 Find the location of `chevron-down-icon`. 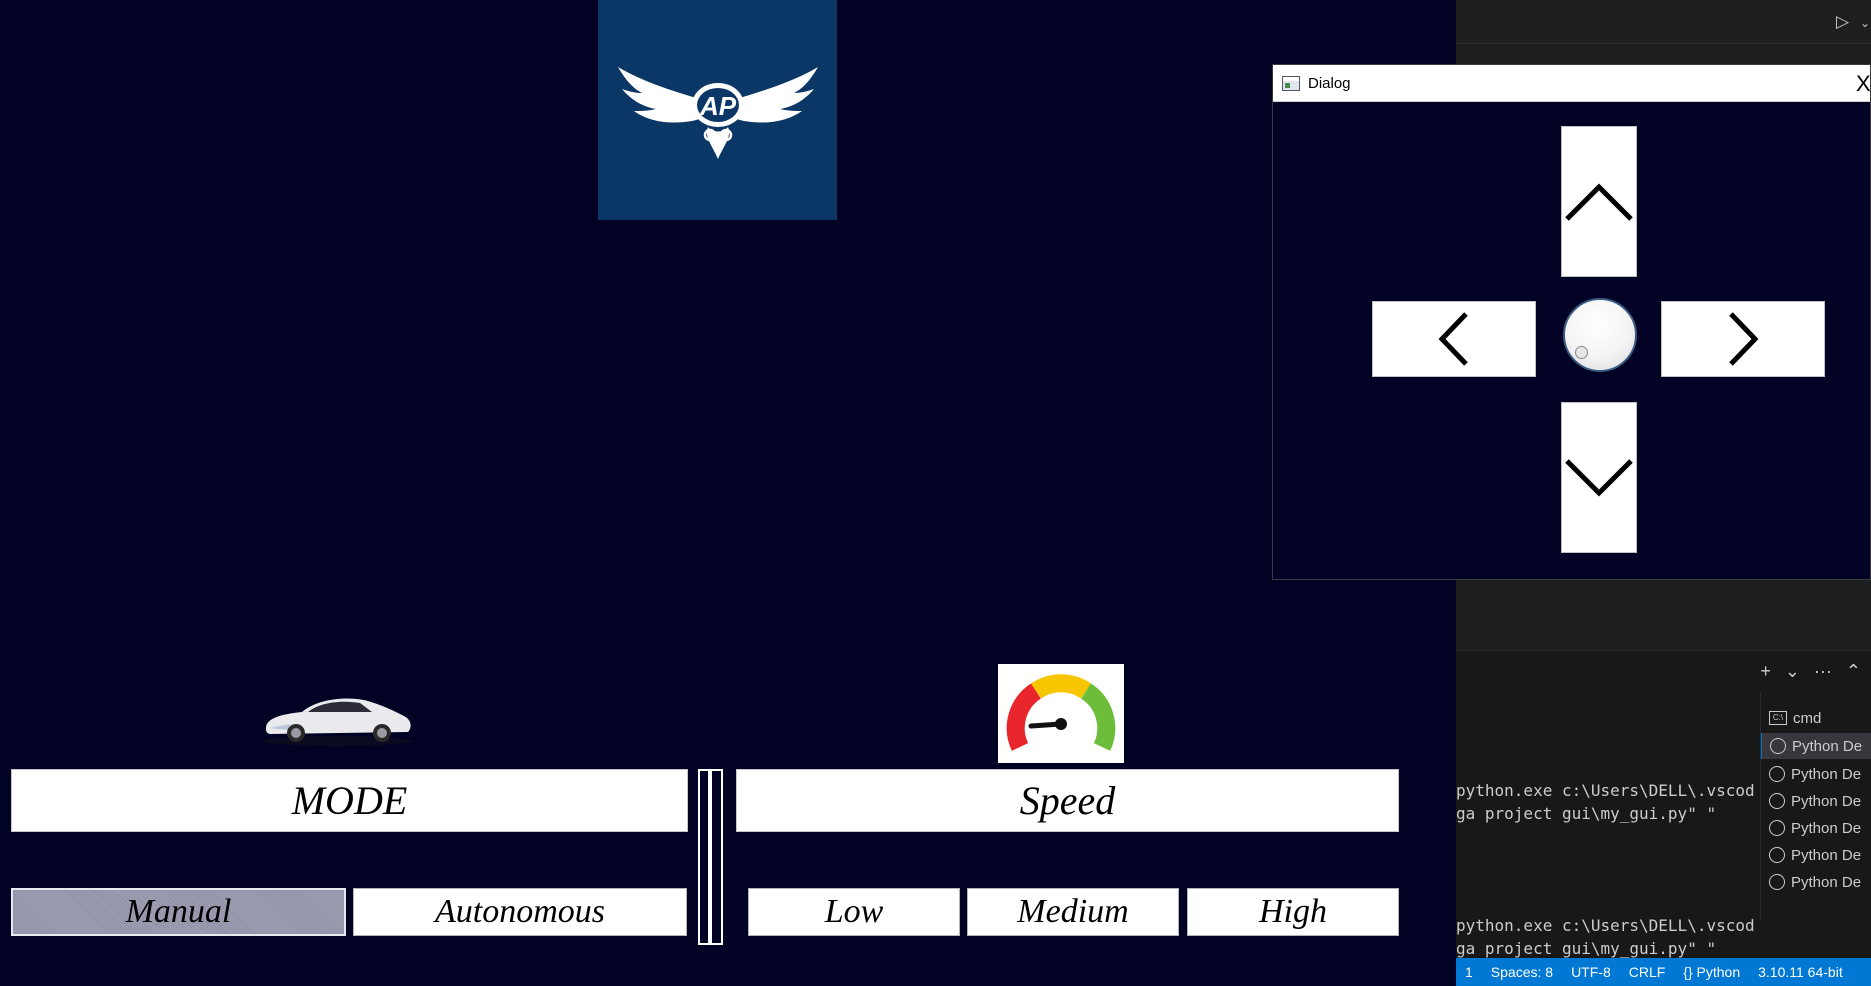

chevron-down-icon is located at coordinates (1599, 477).